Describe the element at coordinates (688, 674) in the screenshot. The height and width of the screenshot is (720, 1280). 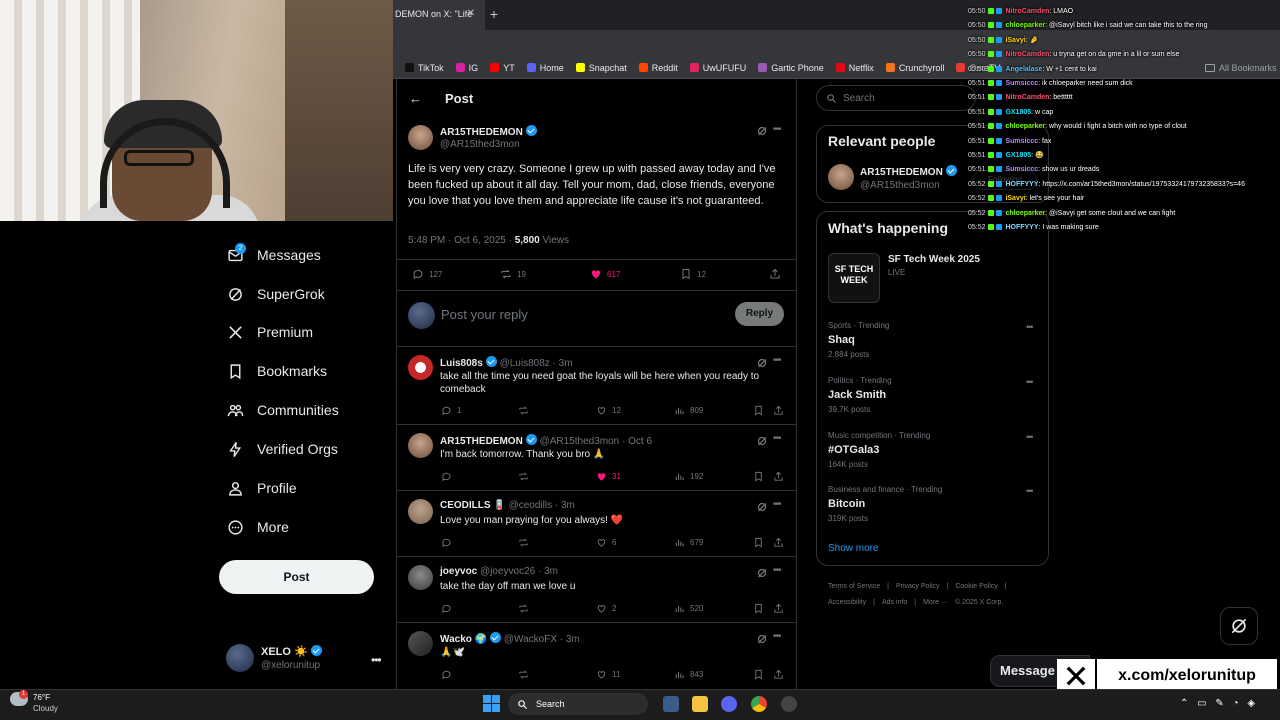
I see `views-action: 843` at that location.